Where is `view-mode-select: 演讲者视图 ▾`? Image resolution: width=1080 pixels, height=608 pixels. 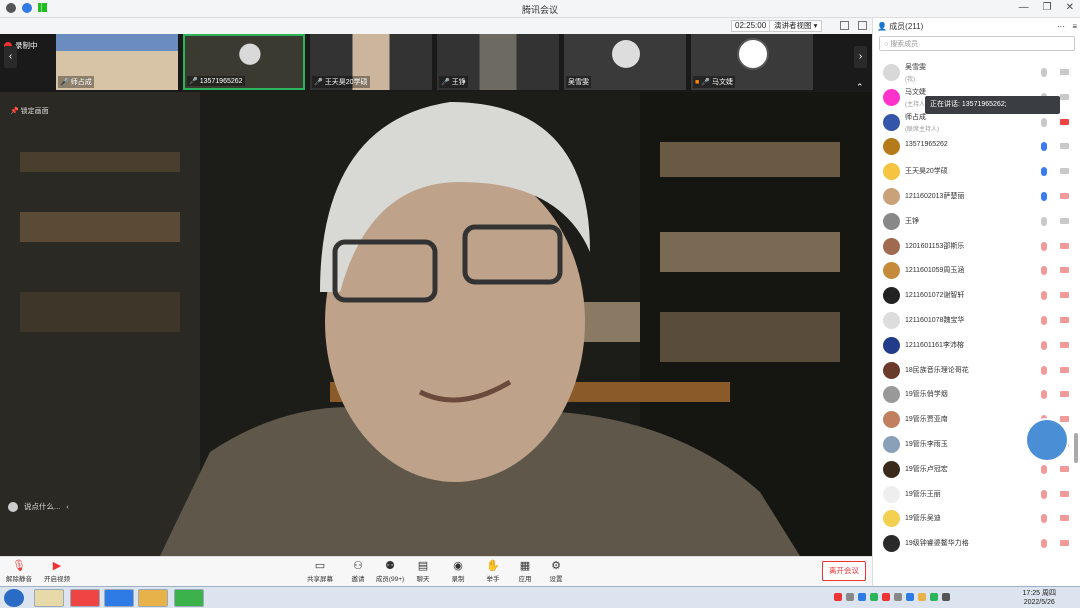 view-mode-select: 演讲者视图 ▾ is located at coordinates (796, 26).